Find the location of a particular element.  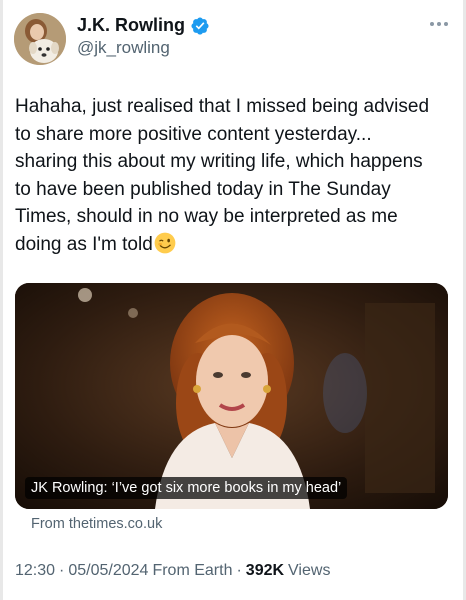

author-handle: @jk_rowling is located at coordinates (123, 48).